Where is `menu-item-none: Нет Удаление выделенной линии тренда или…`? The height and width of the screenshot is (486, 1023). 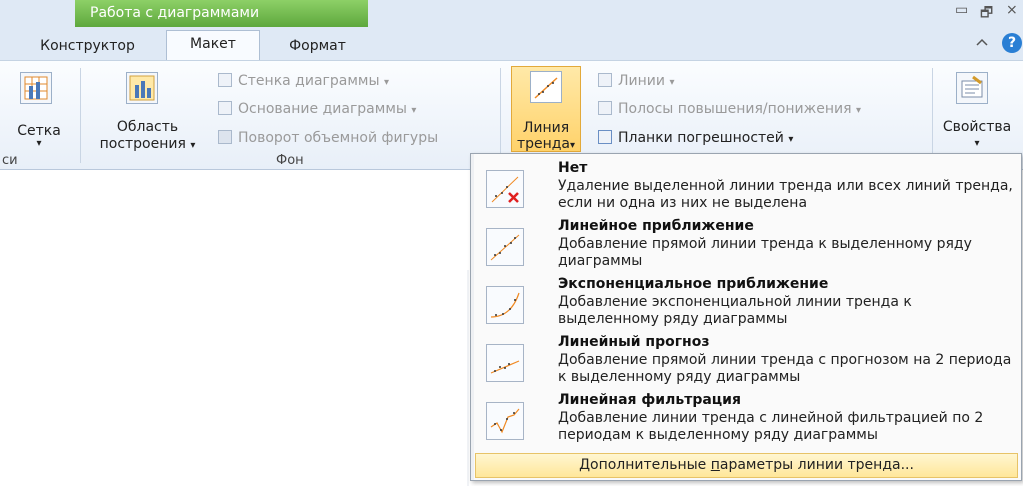 menu-item-none: Нет Удаление выделенной линии тренда или… is located at coordinates (748, 189).